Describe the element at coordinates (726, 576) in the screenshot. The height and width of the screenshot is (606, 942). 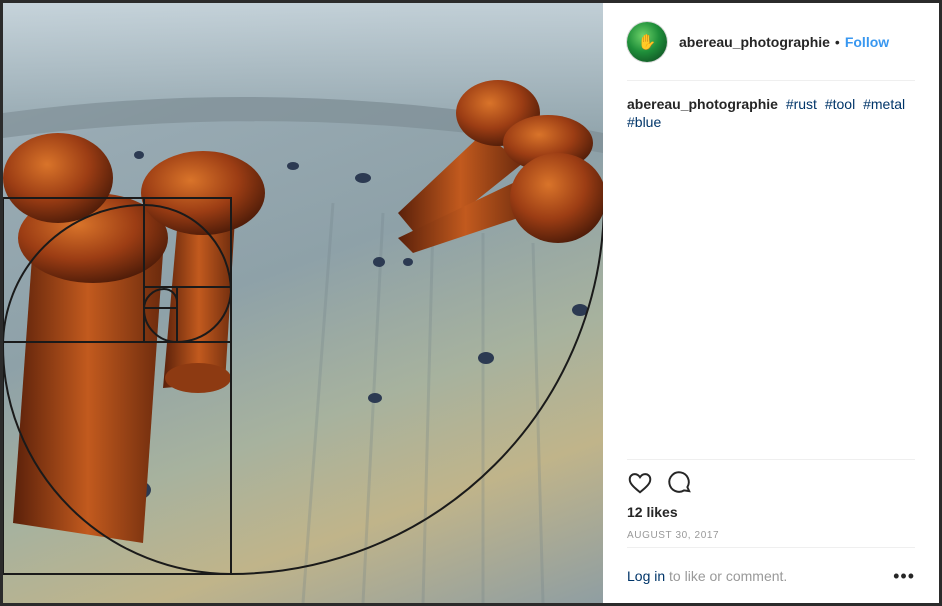
I see `login-prompt-text: to like or comment.` at that location.